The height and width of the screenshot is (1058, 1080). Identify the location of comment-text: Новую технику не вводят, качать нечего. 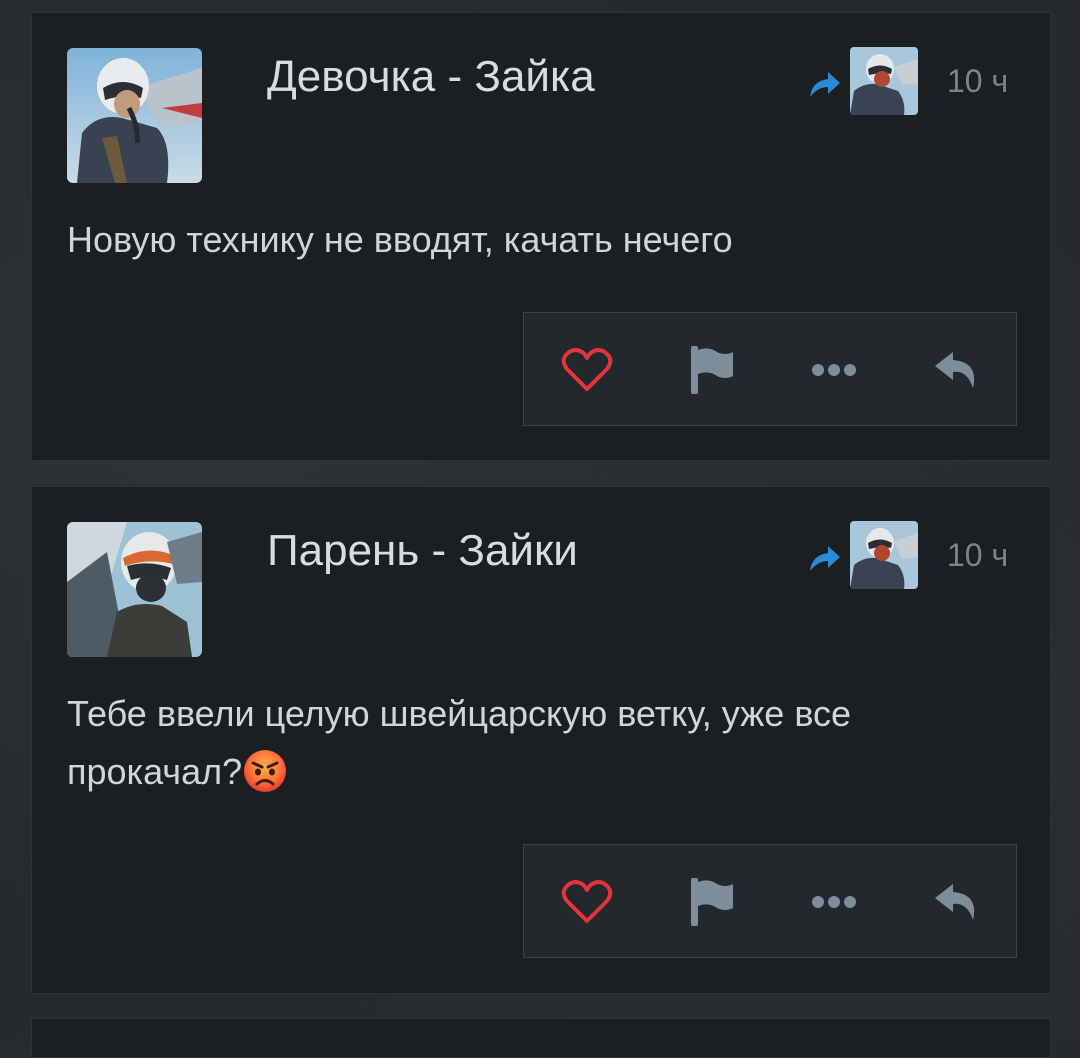
(542, 240).